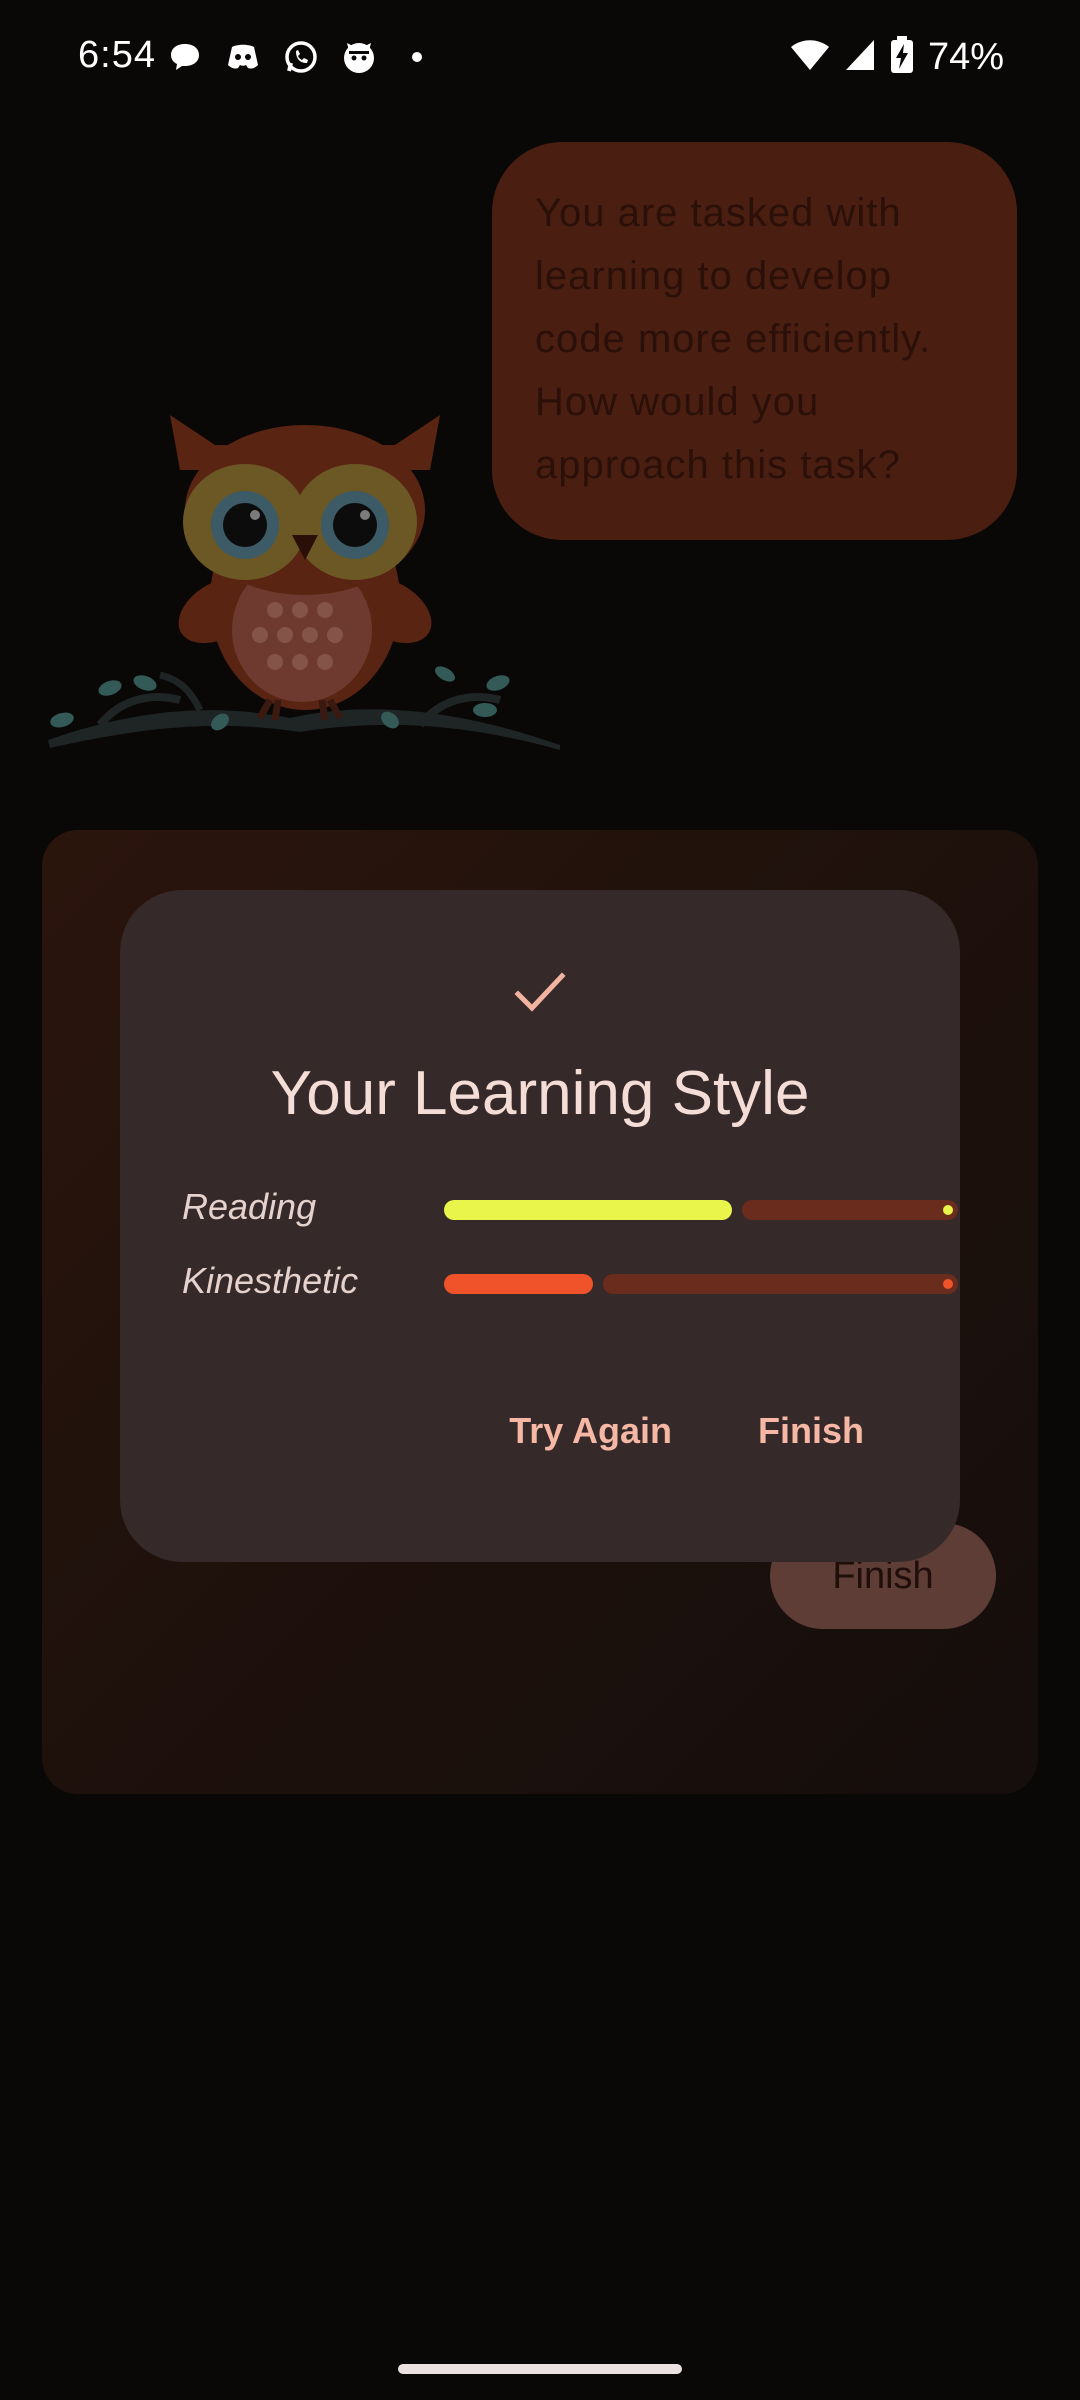 The width and height of the screenshot is (1080, 2400). What do you see at coordinates (243, 57) in the screenshot?
I see `discord-icon` at bounding box center [243, 57].